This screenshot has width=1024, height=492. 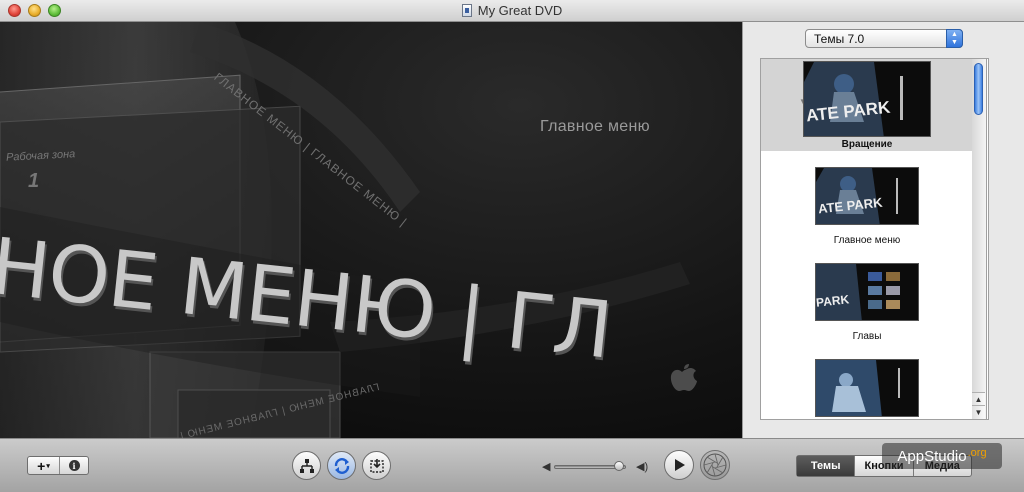 What do you see at coordinates (642, 467) in the screenshot?
I see `volume-high-icon: ◀)` at bounding box center [642, 467].